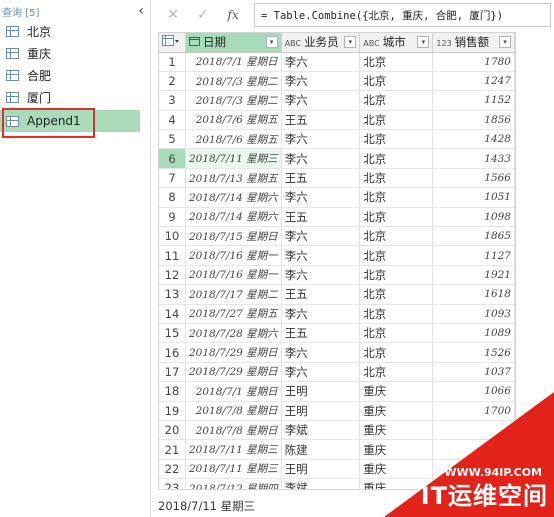 The height and width of the screenshot is (517, 554). What do you see at coordinates (473, 100) in the screenshot?
I see `cell-sales: 1152` at bounding box center [473, 100].